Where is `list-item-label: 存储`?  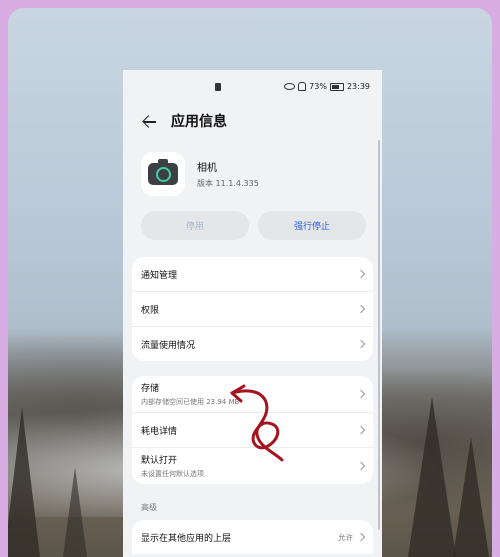
list-item-label: 存储 is located at coordinates (150, 389).